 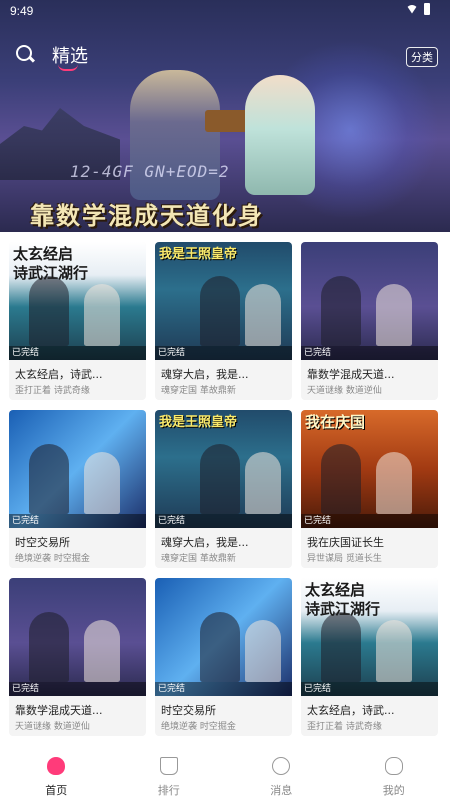 What do you see at coordinates (427, 9) in the screenshot?
I see `battery-icon` at bounding box center [427, 9].